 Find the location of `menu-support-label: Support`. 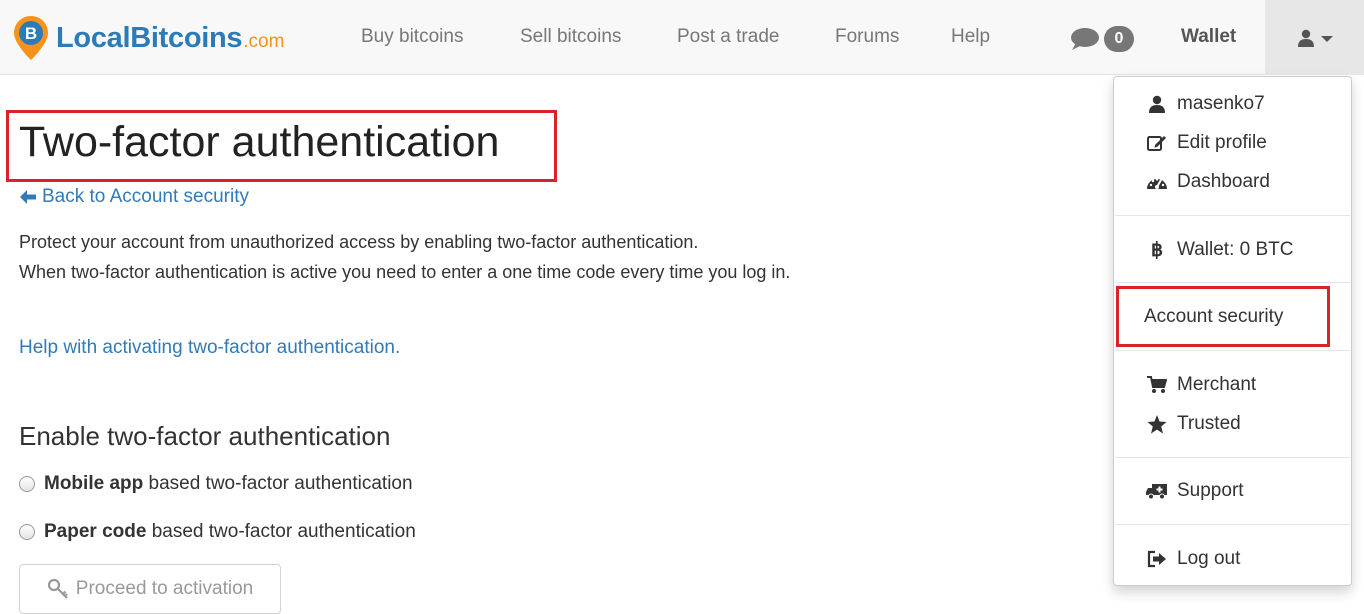

menu-support-label: Support is located at coordinates (1210, 490).